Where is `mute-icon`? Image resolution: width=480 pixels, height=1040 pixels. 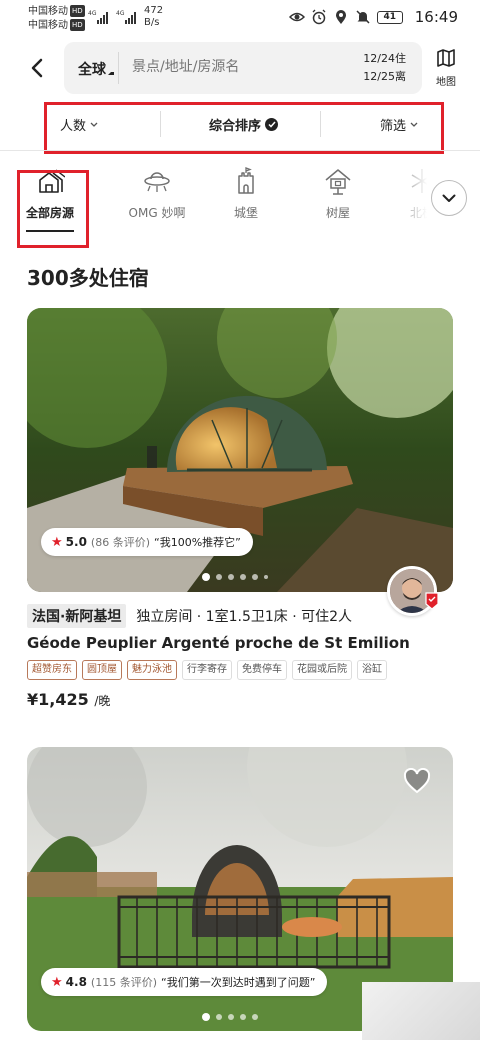 mute-icon is located at coordinates (363, 17).